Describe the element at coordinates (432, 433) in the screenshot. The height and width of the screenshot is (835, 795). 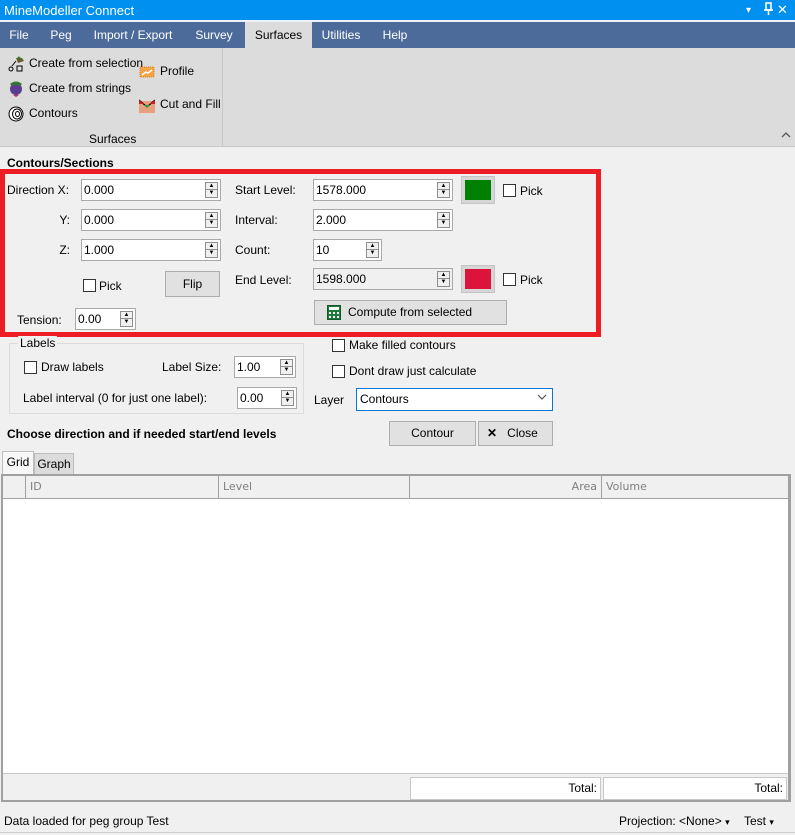
I see `contour-button: Contour` at that location.